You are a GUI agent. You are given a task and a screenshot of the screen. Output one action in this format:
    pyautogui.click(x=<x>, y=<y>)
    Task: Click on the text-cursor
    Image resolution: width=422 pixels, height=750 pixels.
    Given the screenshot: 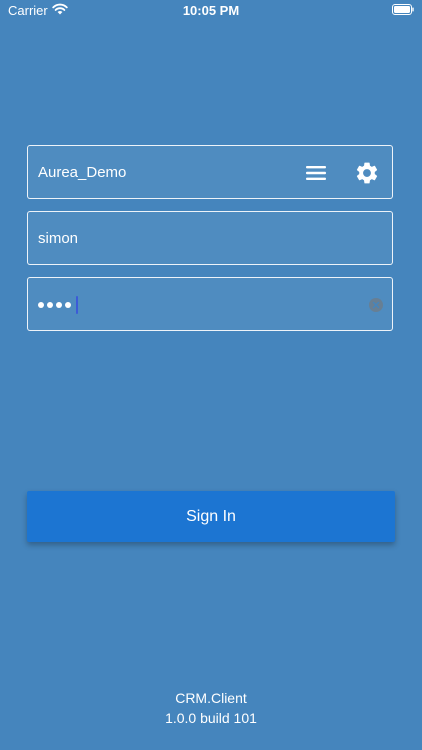 What is the action you would take?
    pyautogui.click(x=77, y=305)
    